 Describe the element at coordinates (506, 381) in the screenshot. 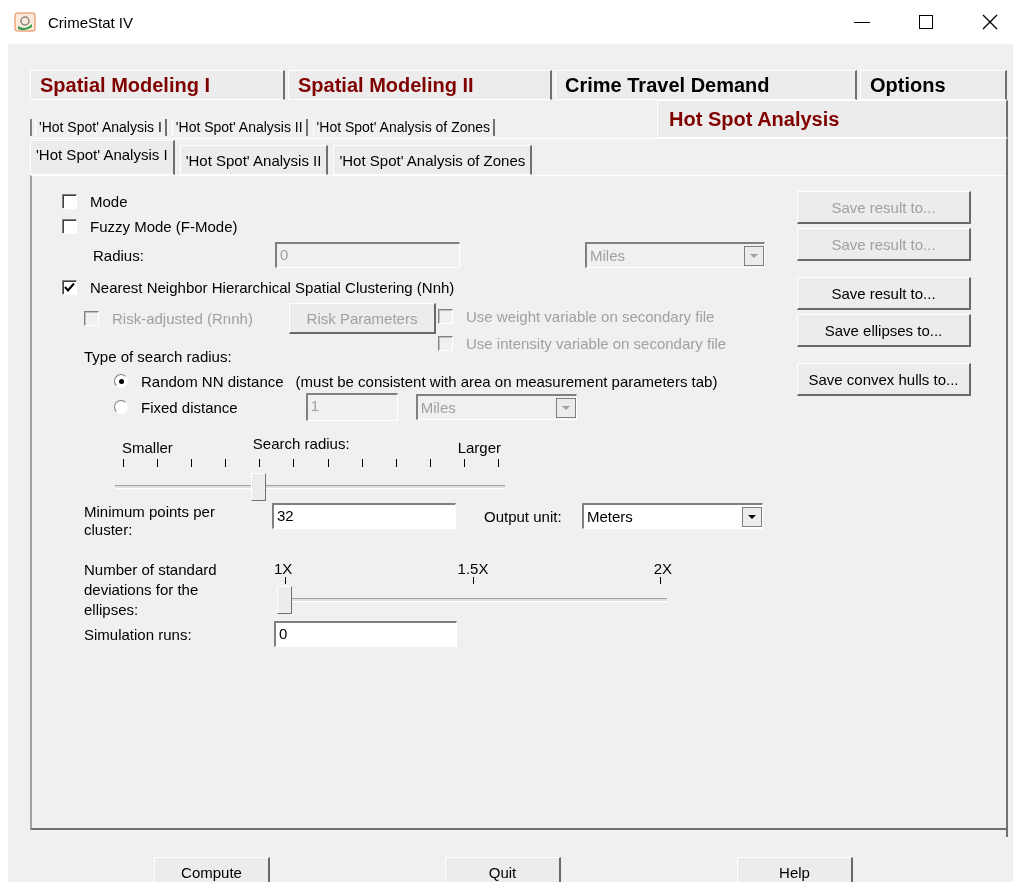

I see `hint-text: (must be consistent with area on measurement parameters tab)` at that location.